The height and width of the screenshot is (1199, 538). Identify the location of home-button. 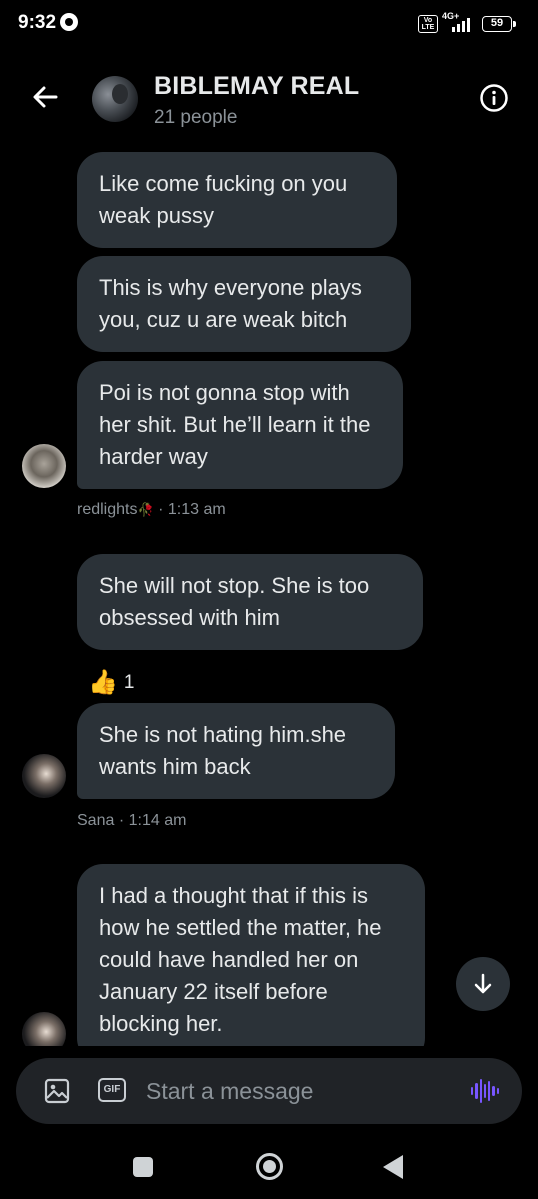
(269, 1166).